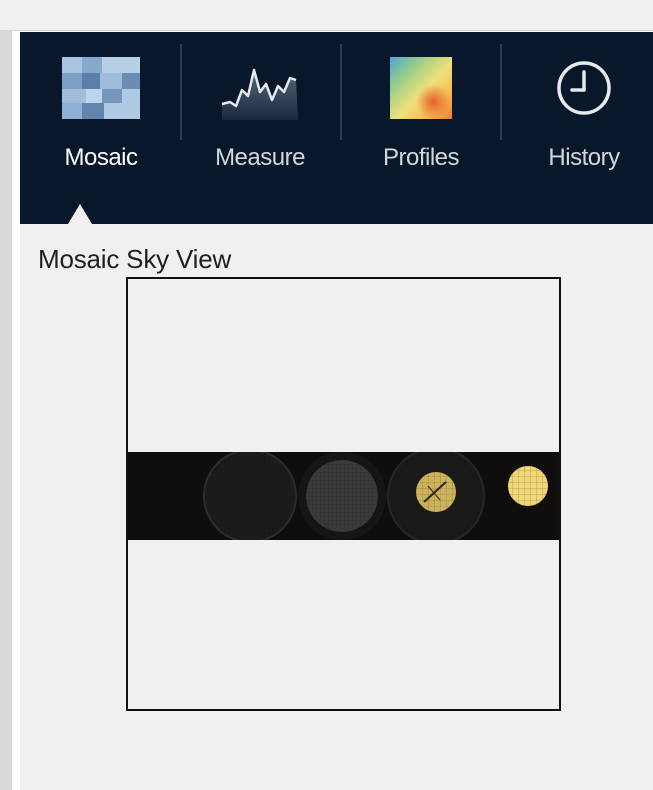  Describe the element at coordinates (421, 128) in the screenshot. I see `tab-profiles: Profiles` at that location.